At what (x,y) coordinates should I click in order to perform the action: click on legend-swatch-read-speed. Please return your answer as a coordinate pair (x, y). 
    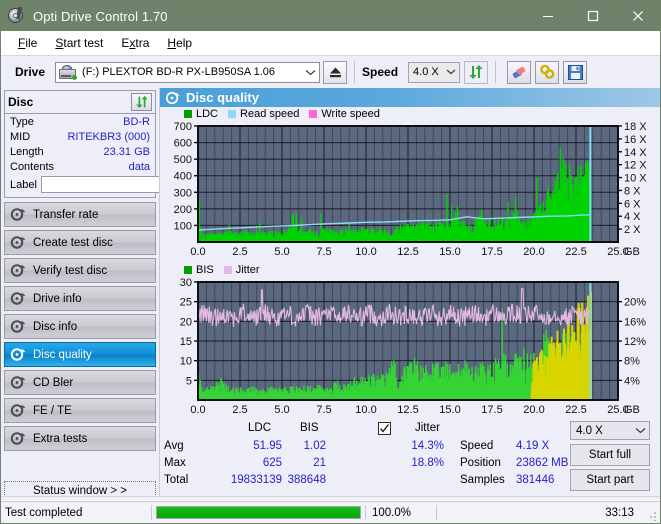
    Looking at the image, I should click on (232, 113).